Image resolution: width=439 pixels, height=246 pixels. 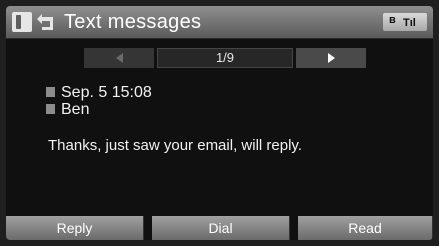 What do you see at coordinates (225, 58) in the screenshot?
I see `message-counter: 1/9` at bounding box center [225, 58].